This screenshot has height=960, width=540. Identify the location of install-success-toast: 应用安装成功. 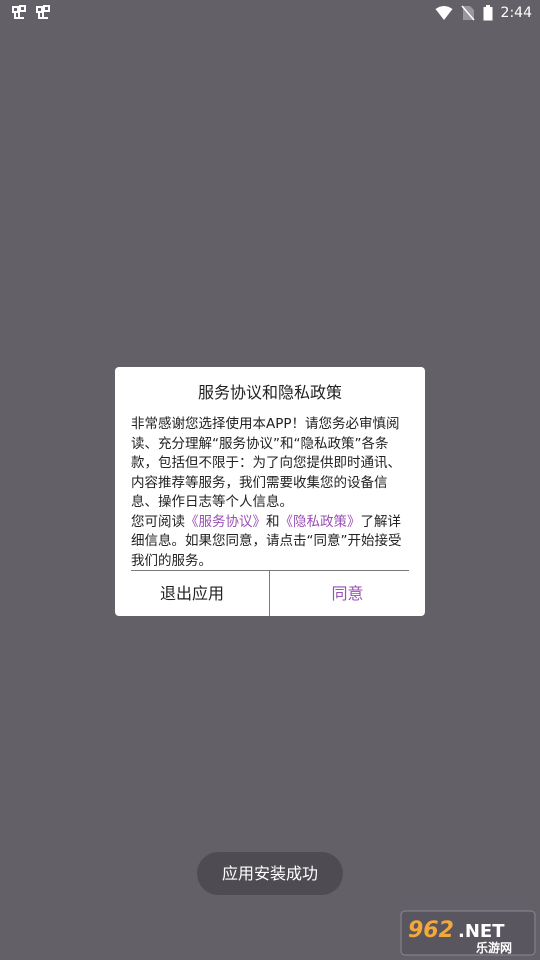
(270, 873).